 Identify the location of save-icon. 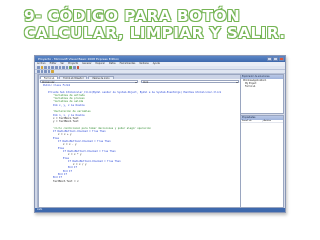
(45, 67).